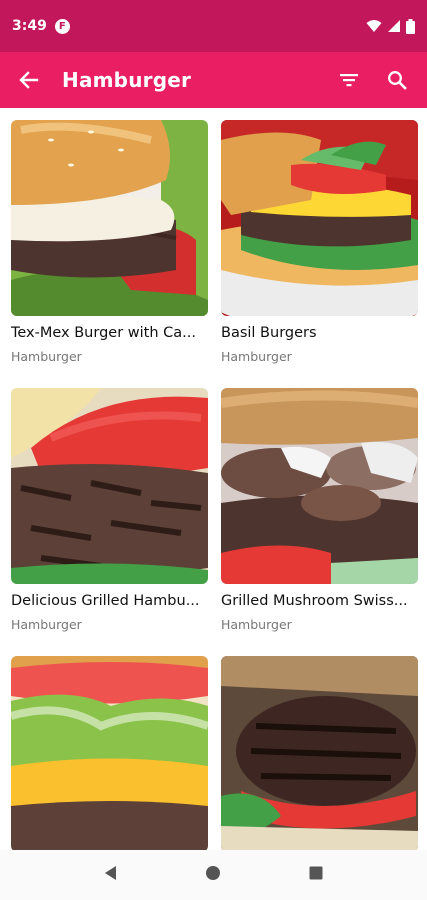 The height and width of the screenshot is (900, 427). Describe the element at coordinates (374, 26) in the screenshot. I see `wifi-icon` at that location.